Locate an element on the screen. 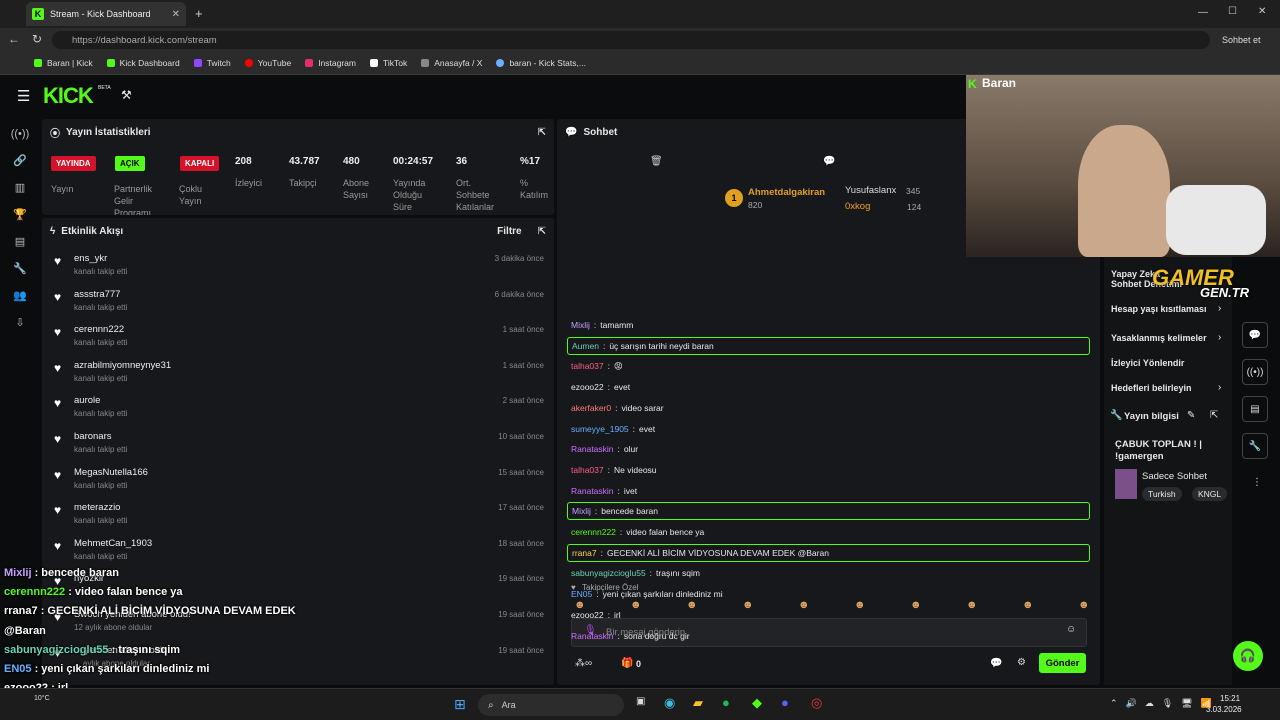 This screenshot has width=1280, height=720. browser-tab: K Stream - Kick Dashboard ✕ is located at coordinates (106, 14).